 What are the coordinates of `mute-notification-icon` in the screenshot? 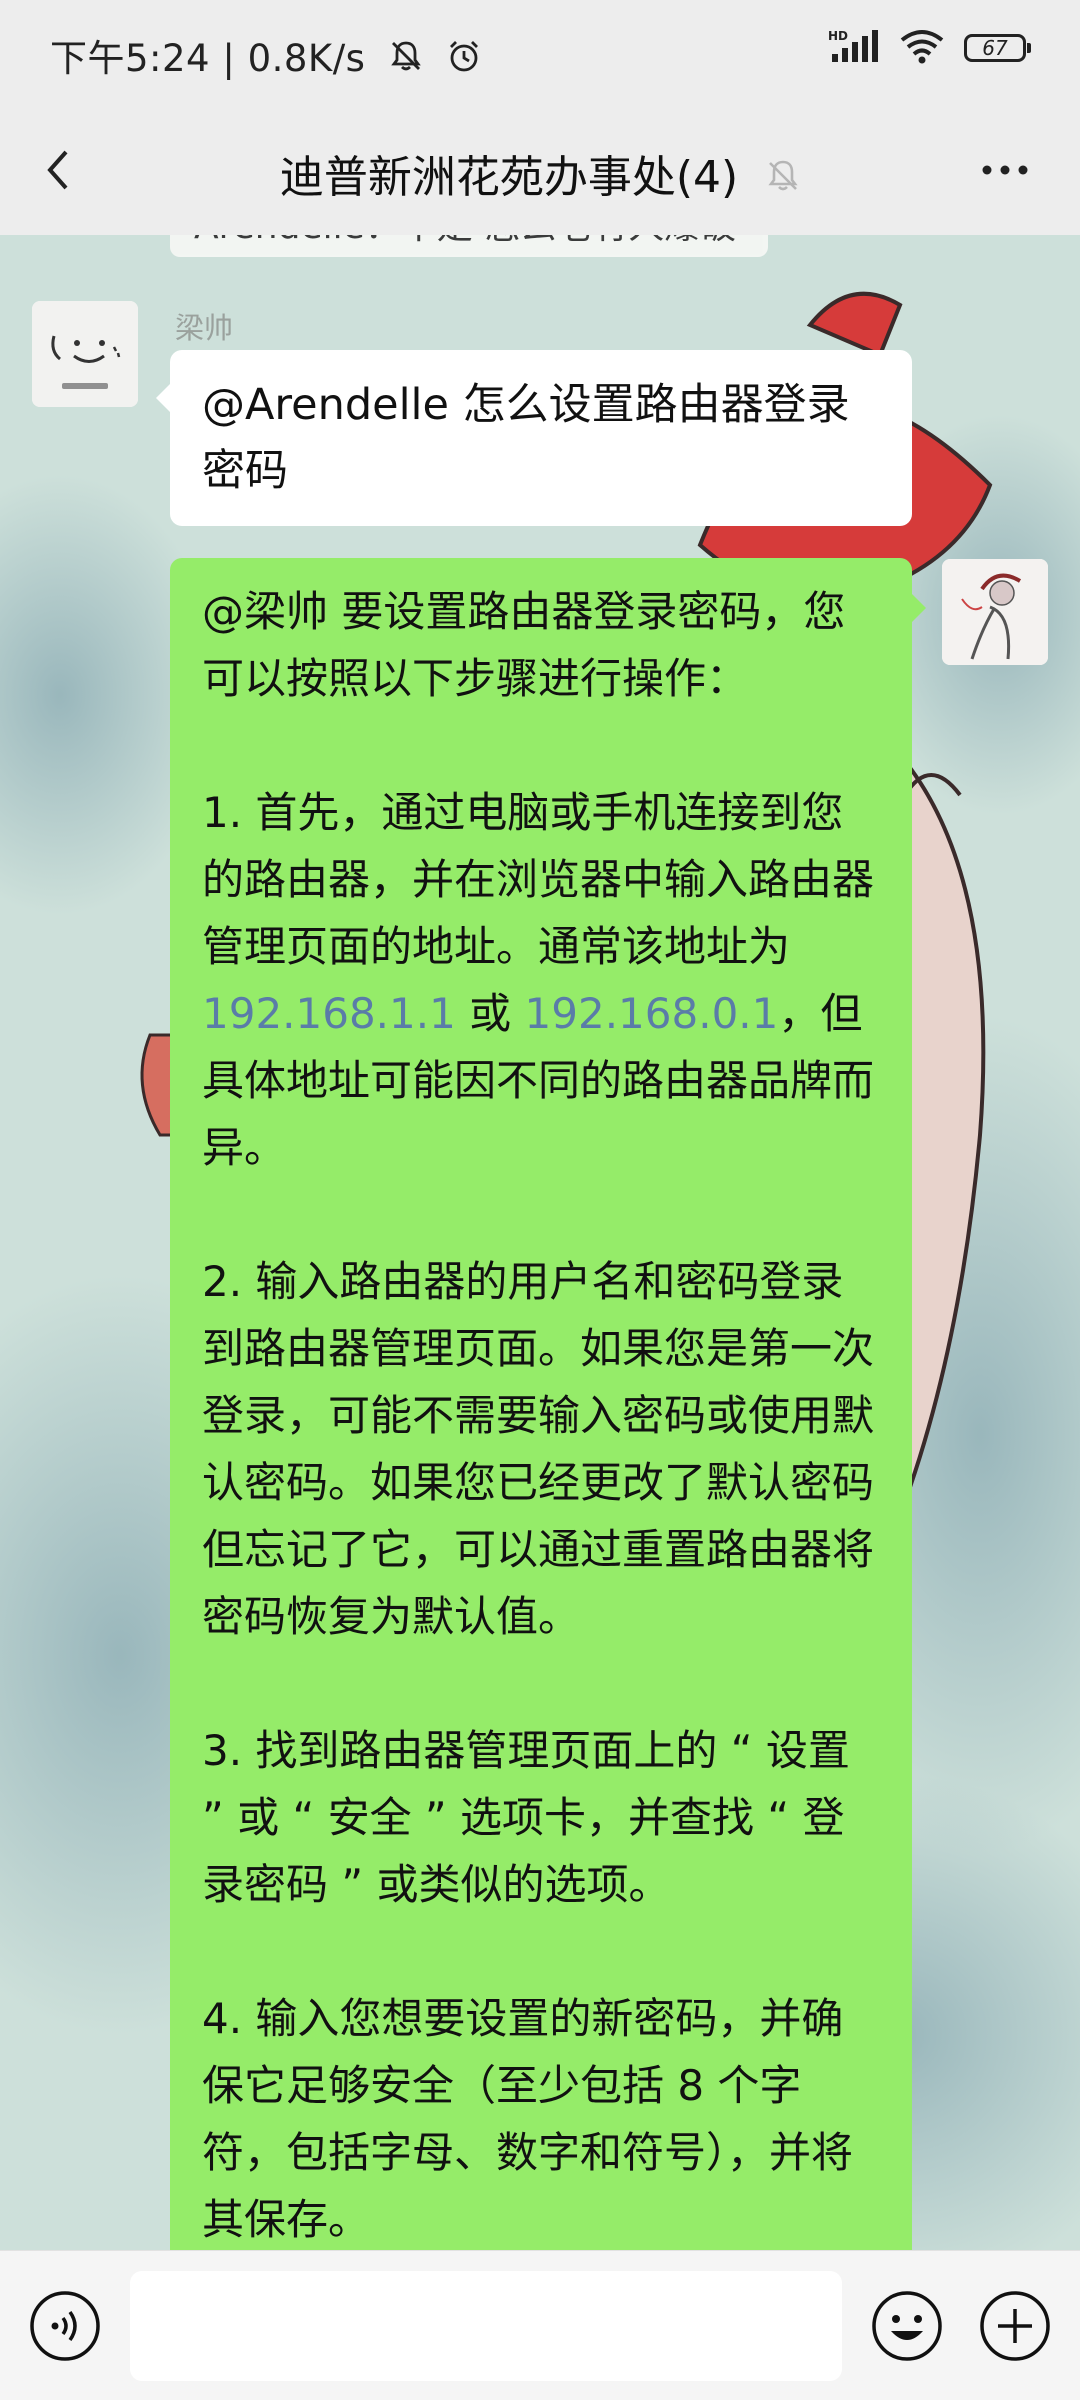 It's located at (406, 60).